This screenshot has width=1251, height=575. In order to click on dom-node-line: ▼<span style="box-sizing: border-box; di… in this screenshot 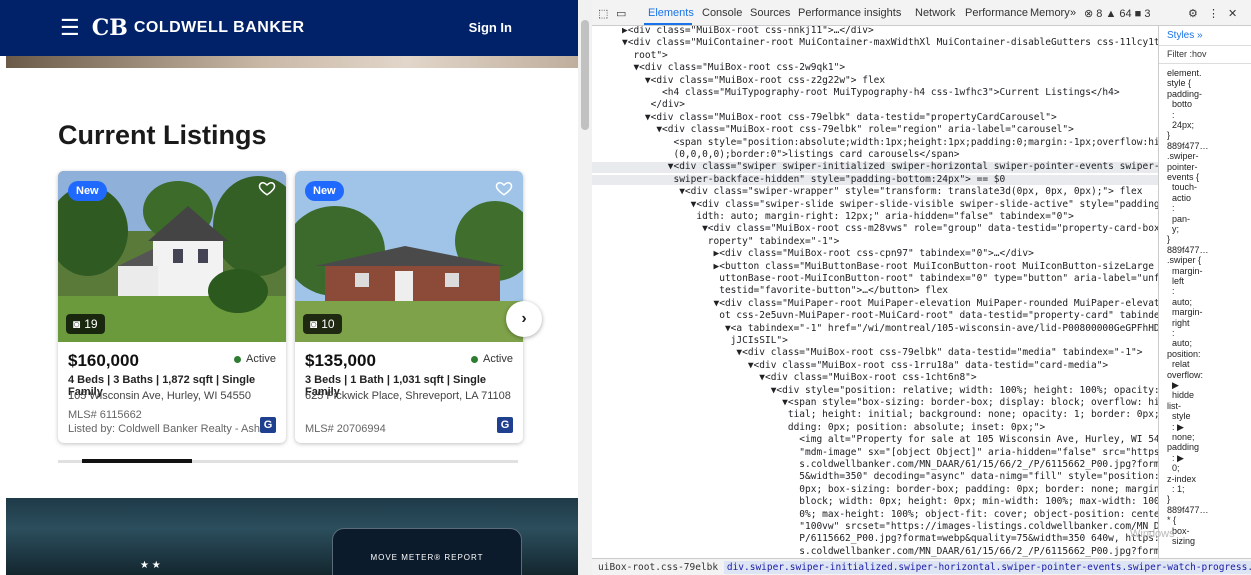, I will do `click(875, 403)`.